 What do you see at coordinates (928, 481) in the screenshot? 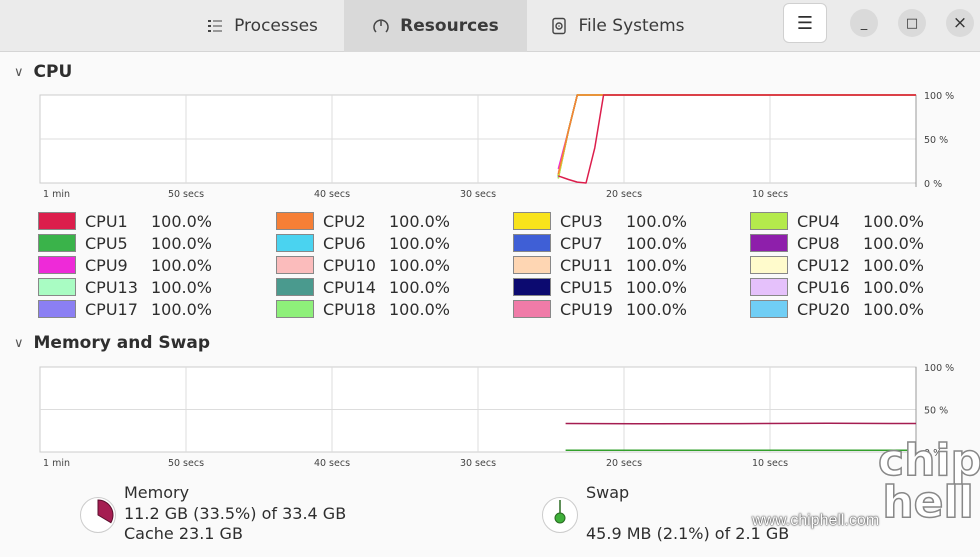
I see `watermark-logo: chip hell` at bounding box center [928, 481].